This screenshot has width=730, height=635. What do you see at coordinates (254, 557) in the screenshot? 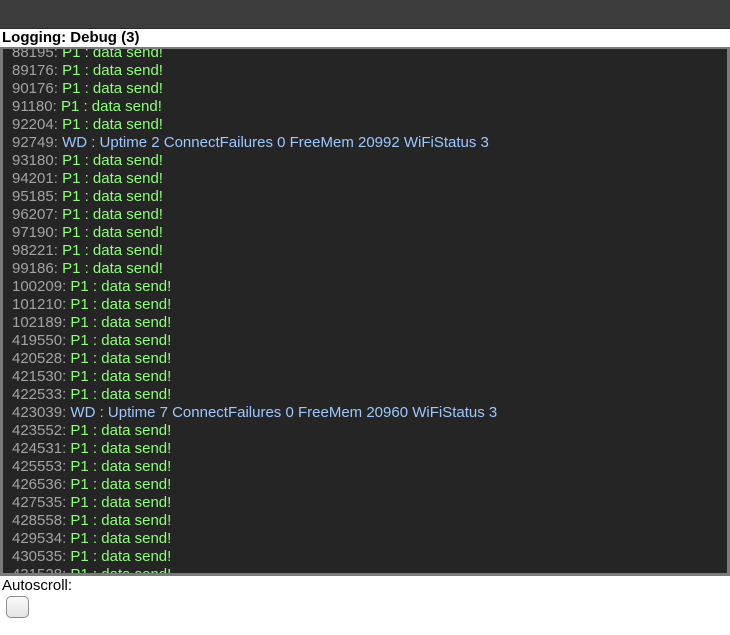
I see `log-line: 430535: P1 : data send!` at bounding box center [254, 557].